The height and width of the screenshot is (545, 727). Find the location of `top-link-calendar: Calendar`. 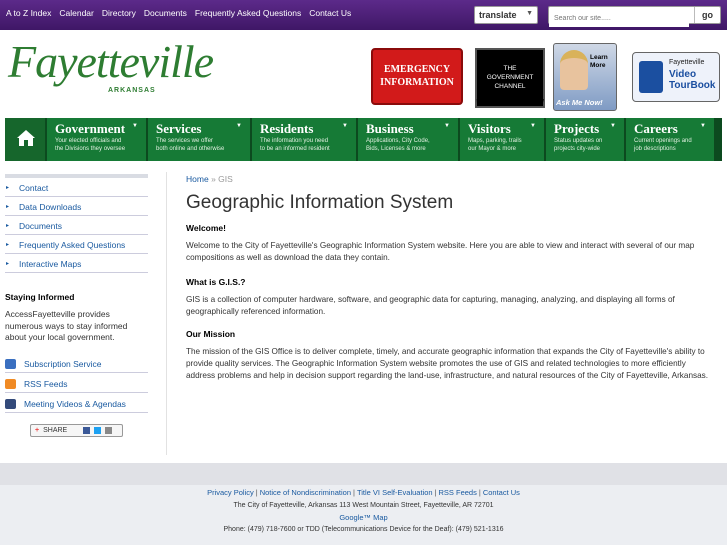

top-link-calendar: Calendar is located at coordinates (76, 13).